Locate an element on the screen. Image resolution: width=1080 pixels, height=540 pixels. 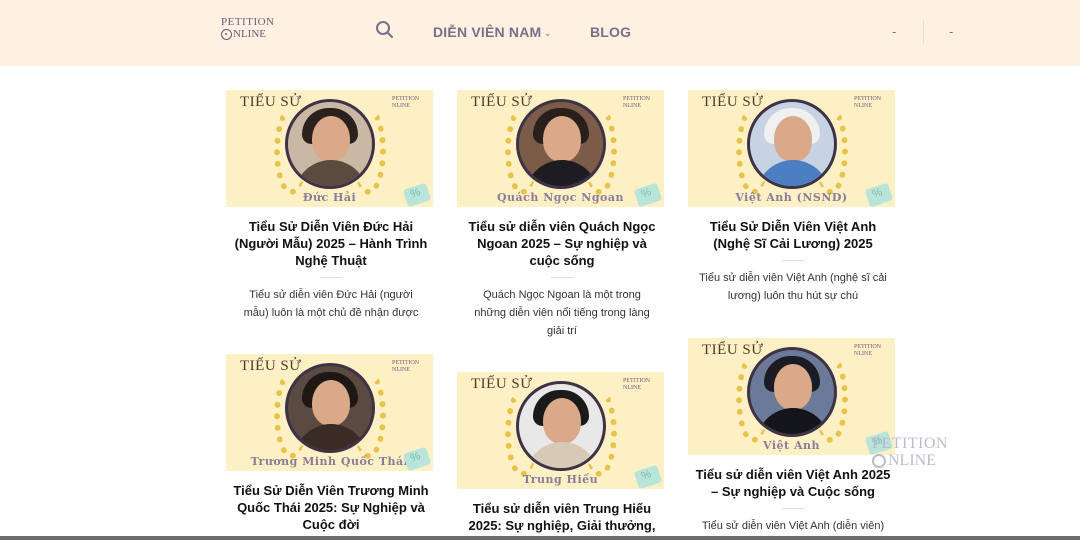
bottom-edge-bar is located at coordinates (540, 538).